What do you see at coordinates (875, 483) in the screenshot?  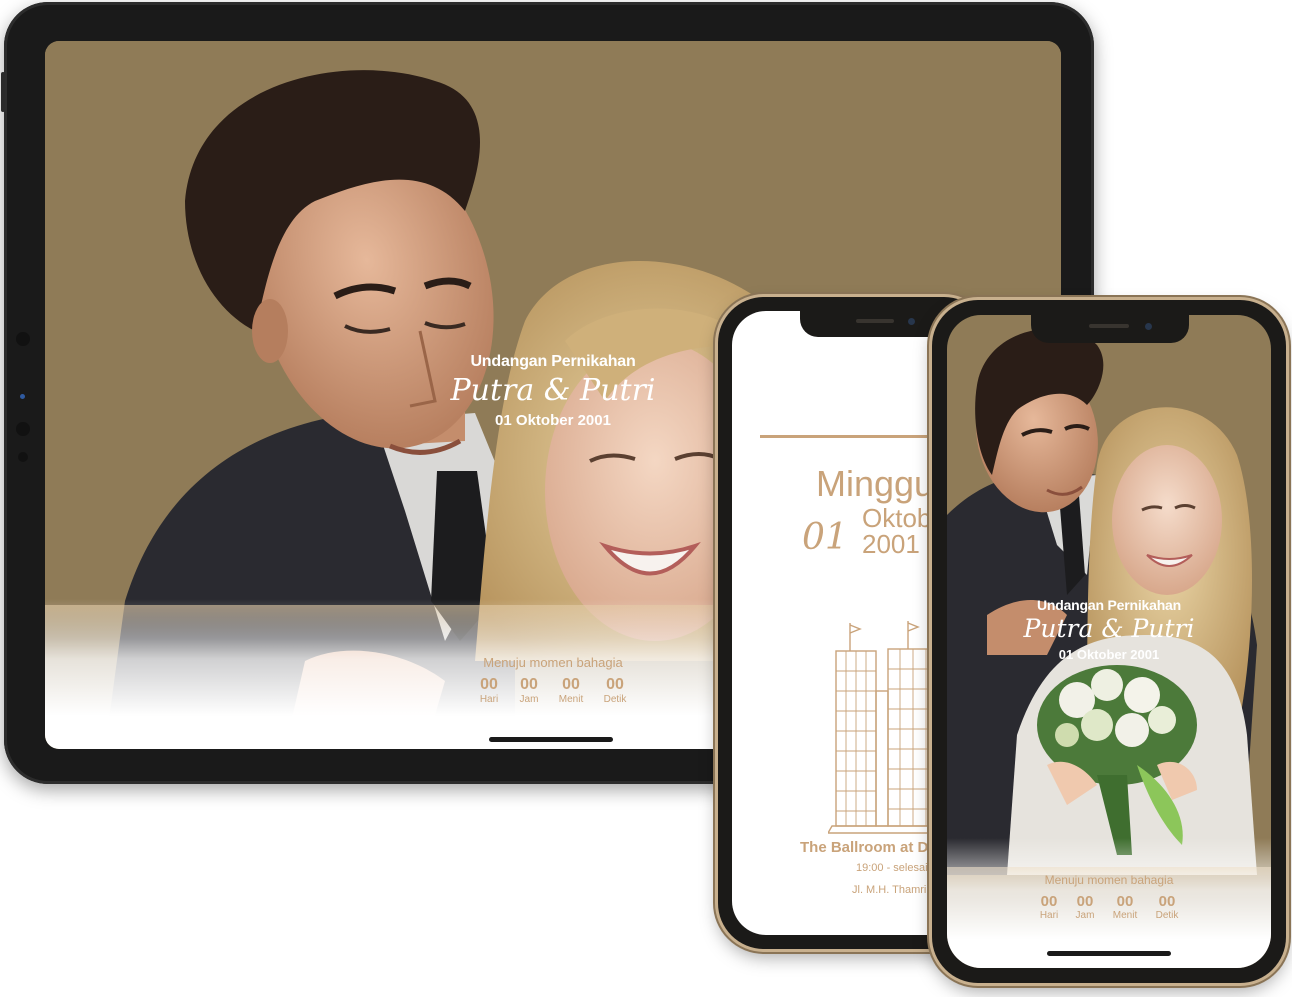 I see `event-day: Minggu` at bounding box center [875, 483].